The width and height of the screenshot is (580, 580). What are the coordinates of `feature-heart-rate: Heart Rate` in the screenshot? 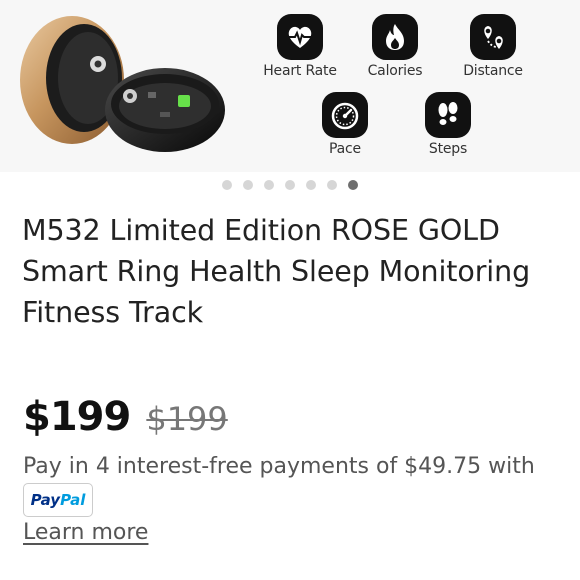 It's located at (300, 46).